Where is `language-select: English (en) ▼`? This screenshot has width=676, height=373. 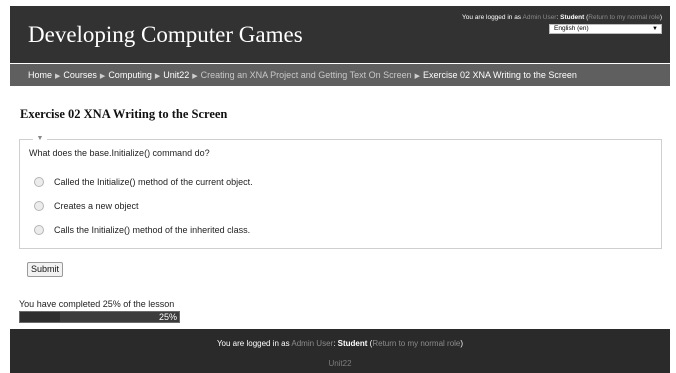 language-select: English (en) ▼ is located at coordinates (605, 29).